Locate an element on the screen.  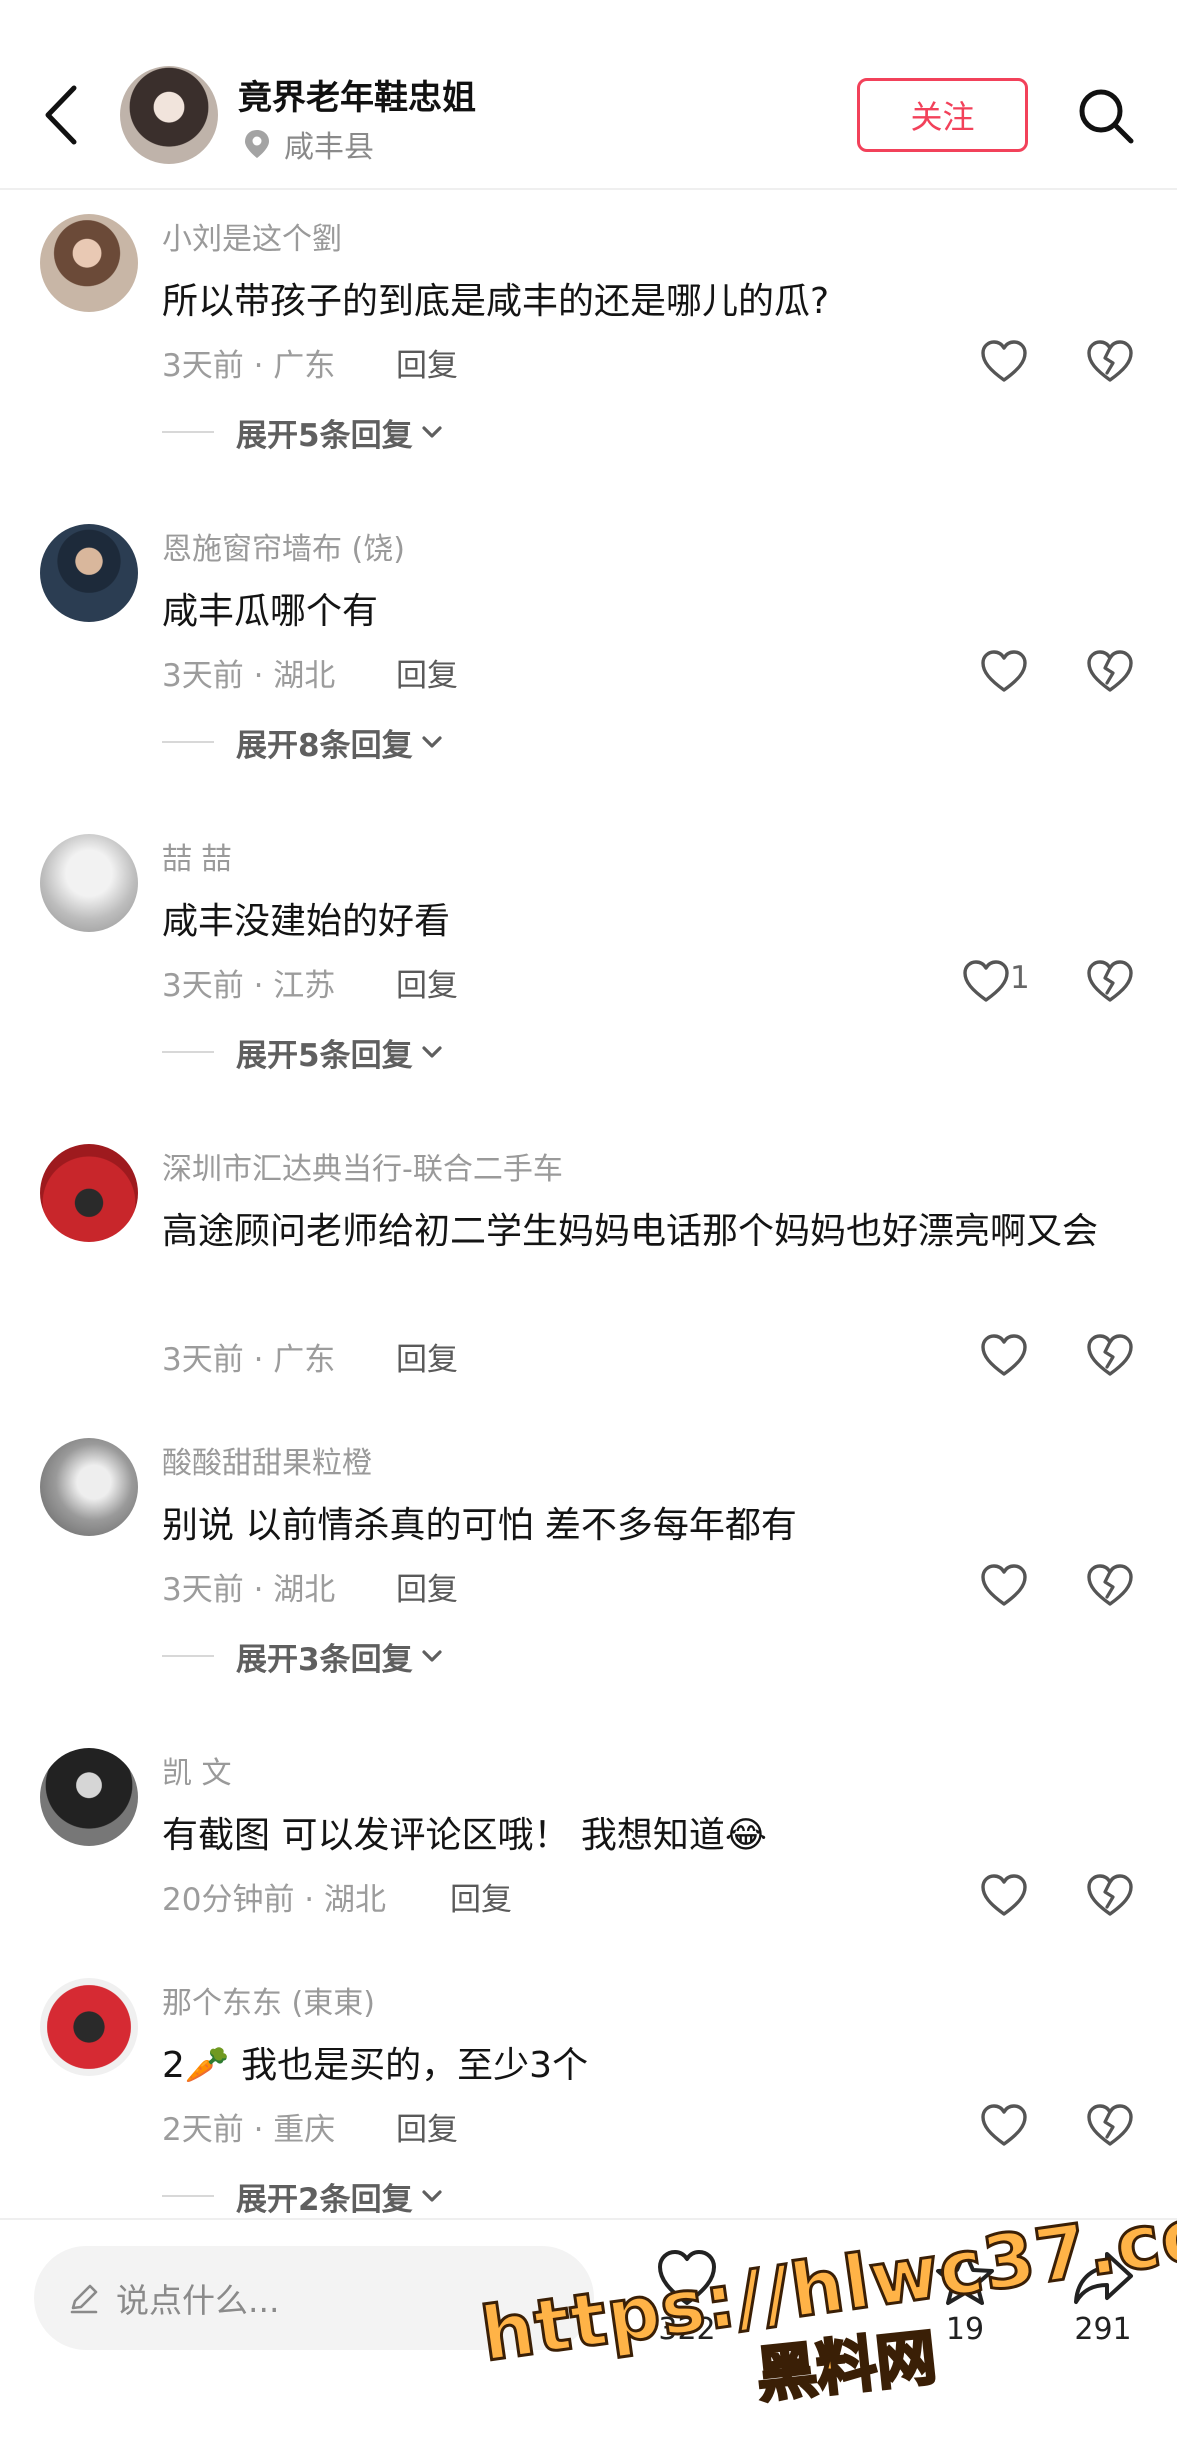
like-count: 1 is located at coordinates (1020, 978).